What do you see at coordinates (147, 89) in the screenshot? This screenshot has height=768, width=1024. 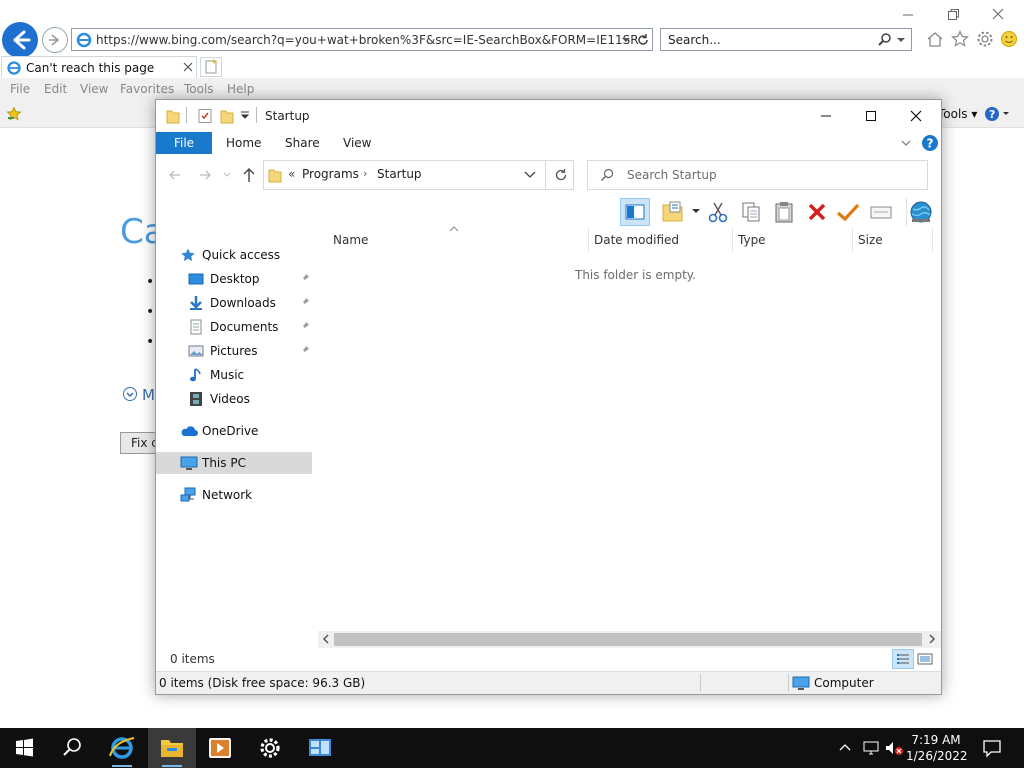 I see `menu-favorites: Favorites` at bounding box center [147, 89].